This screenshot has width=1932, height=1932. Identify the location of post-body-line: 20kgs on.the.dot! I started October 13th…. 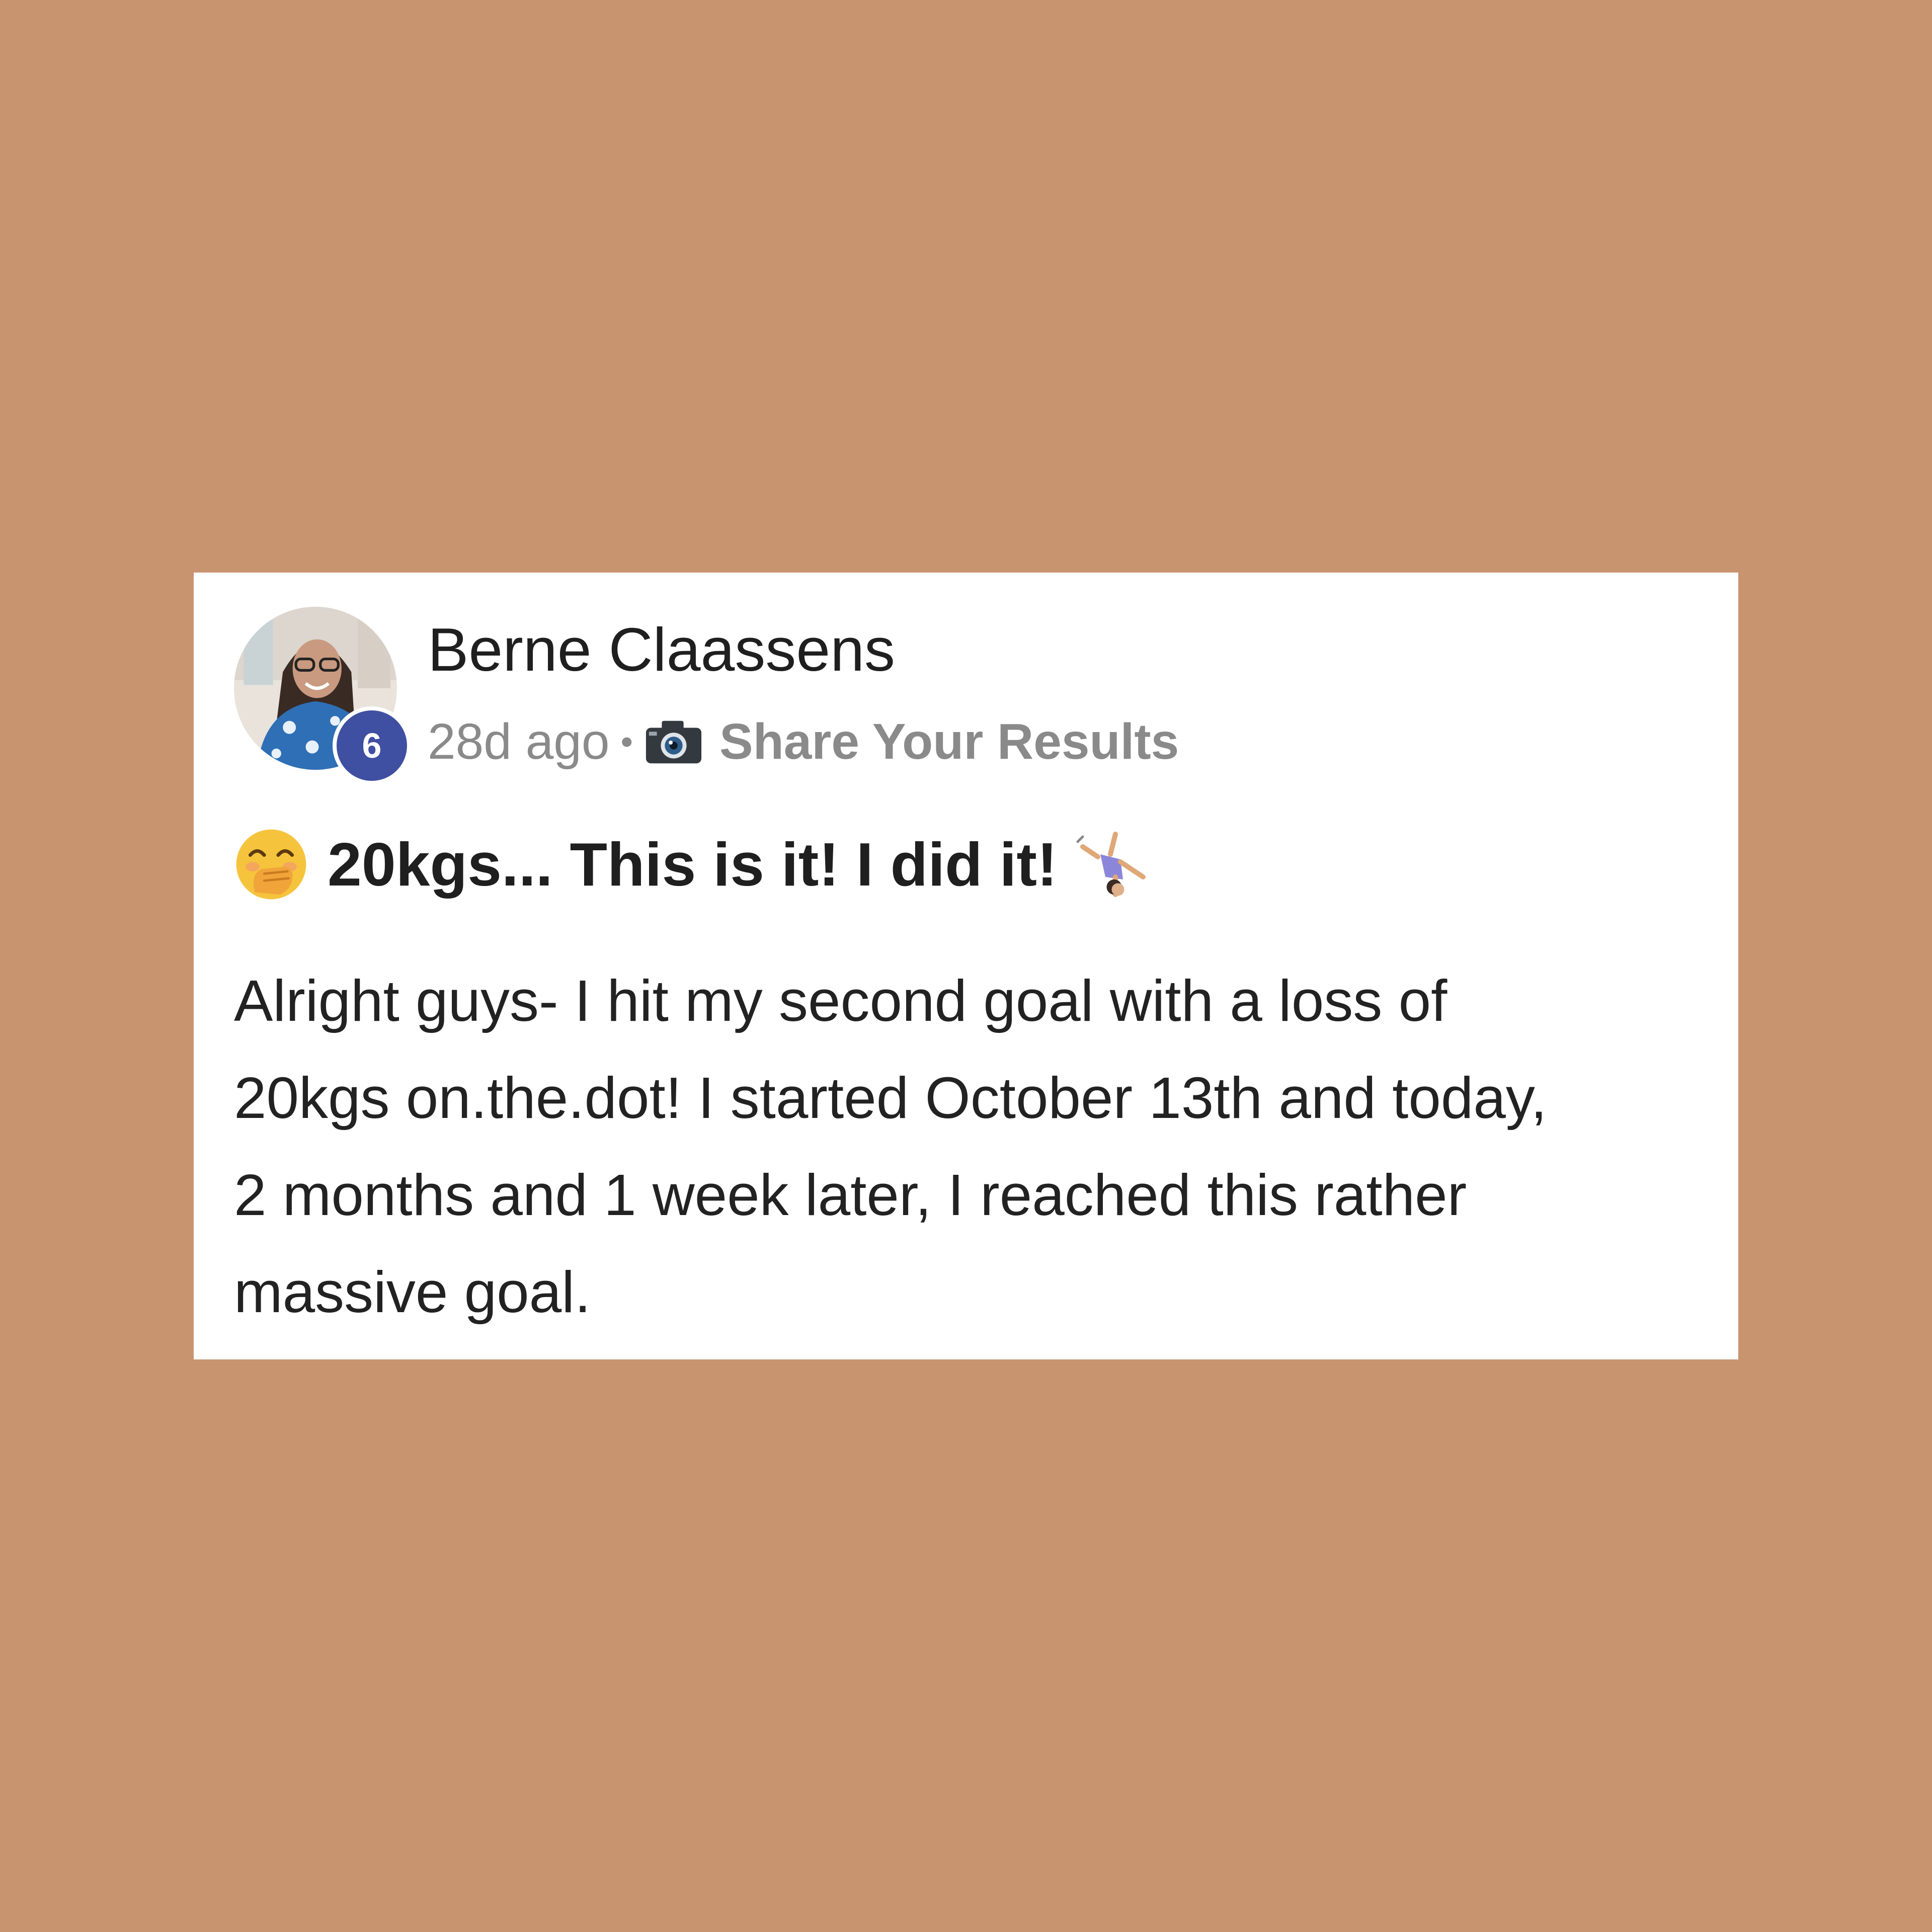
(890, 1098).